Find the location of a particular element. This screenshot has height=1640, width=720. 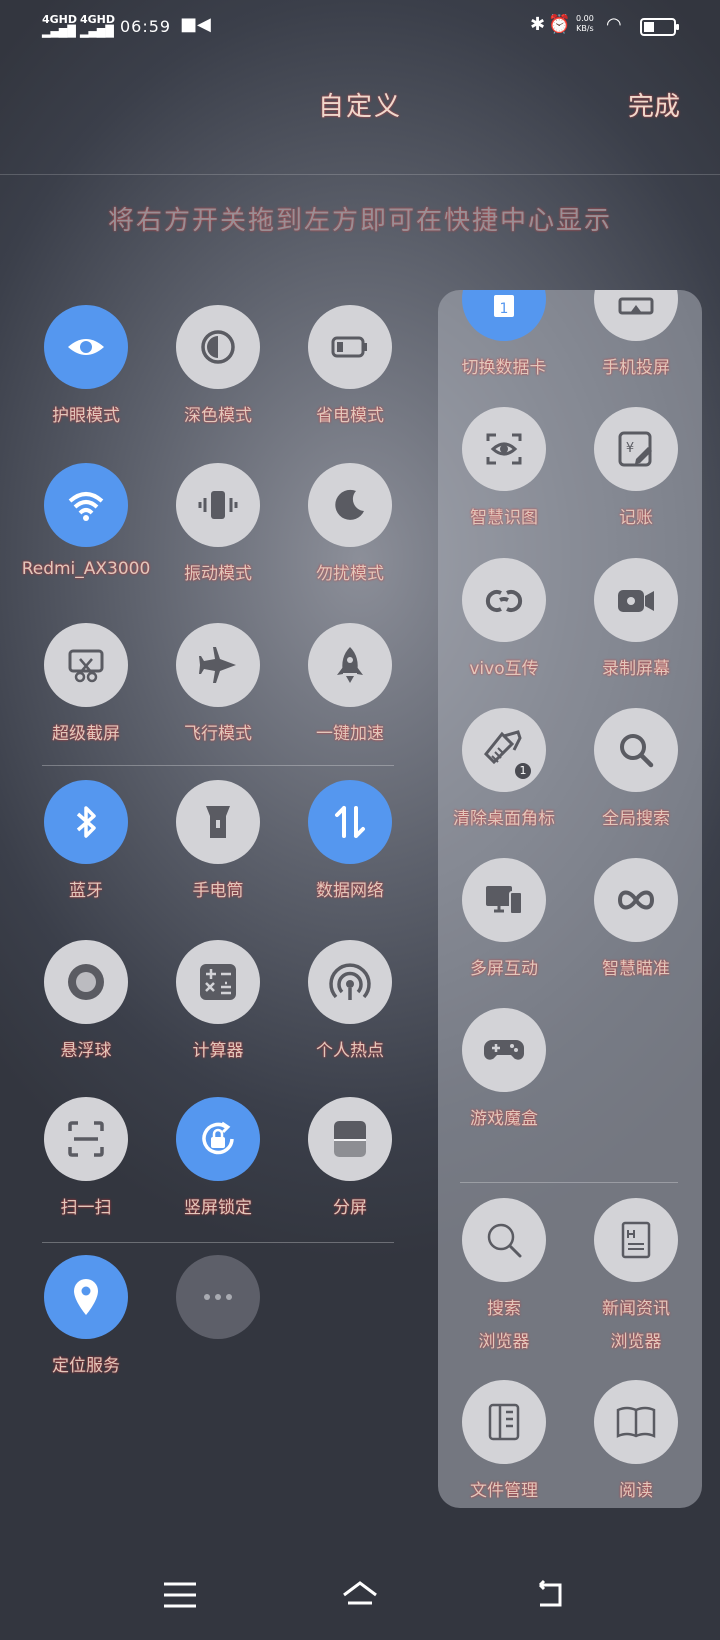

alarm-icon: ⏰ is located at coordinates (559, 24).